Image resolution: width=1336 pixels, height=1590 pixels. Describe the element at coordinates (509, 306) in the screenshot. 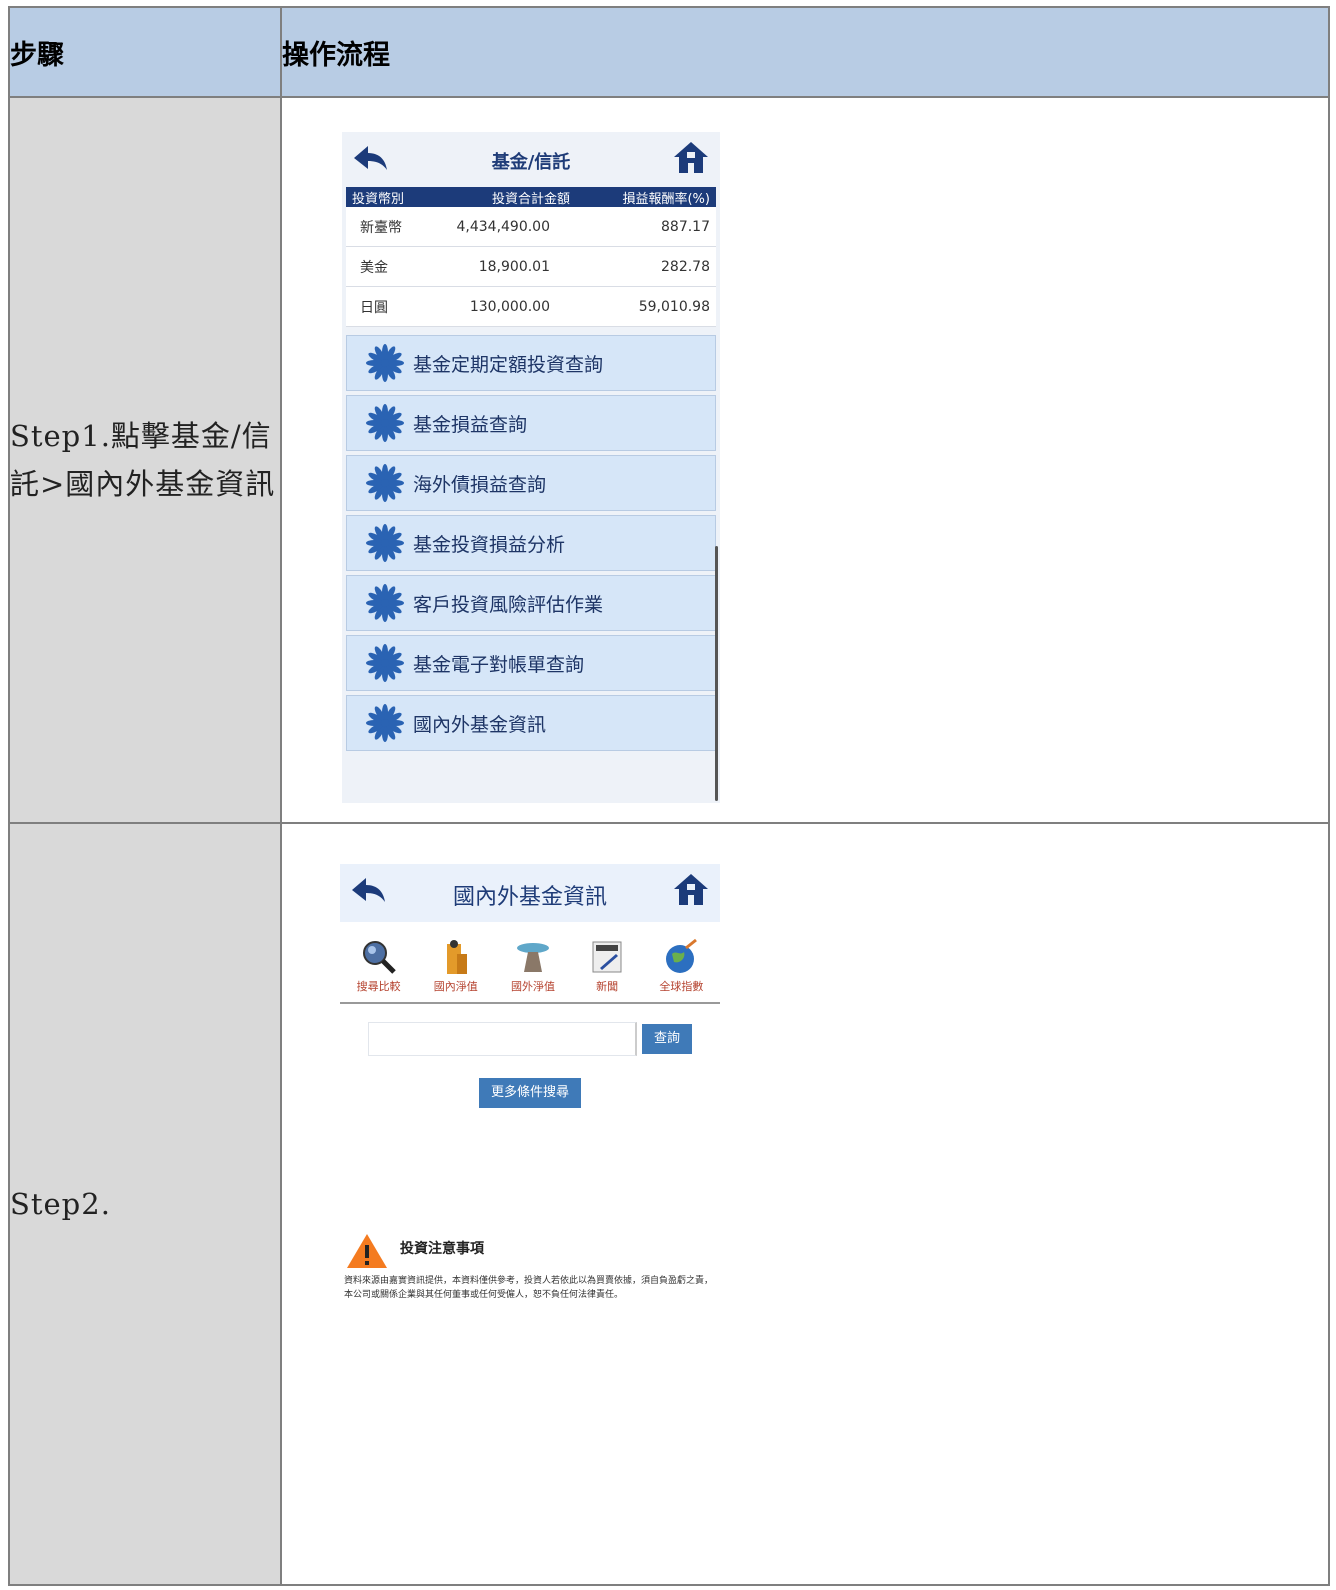

I see `cell-amount: 130,000.00` at that location.